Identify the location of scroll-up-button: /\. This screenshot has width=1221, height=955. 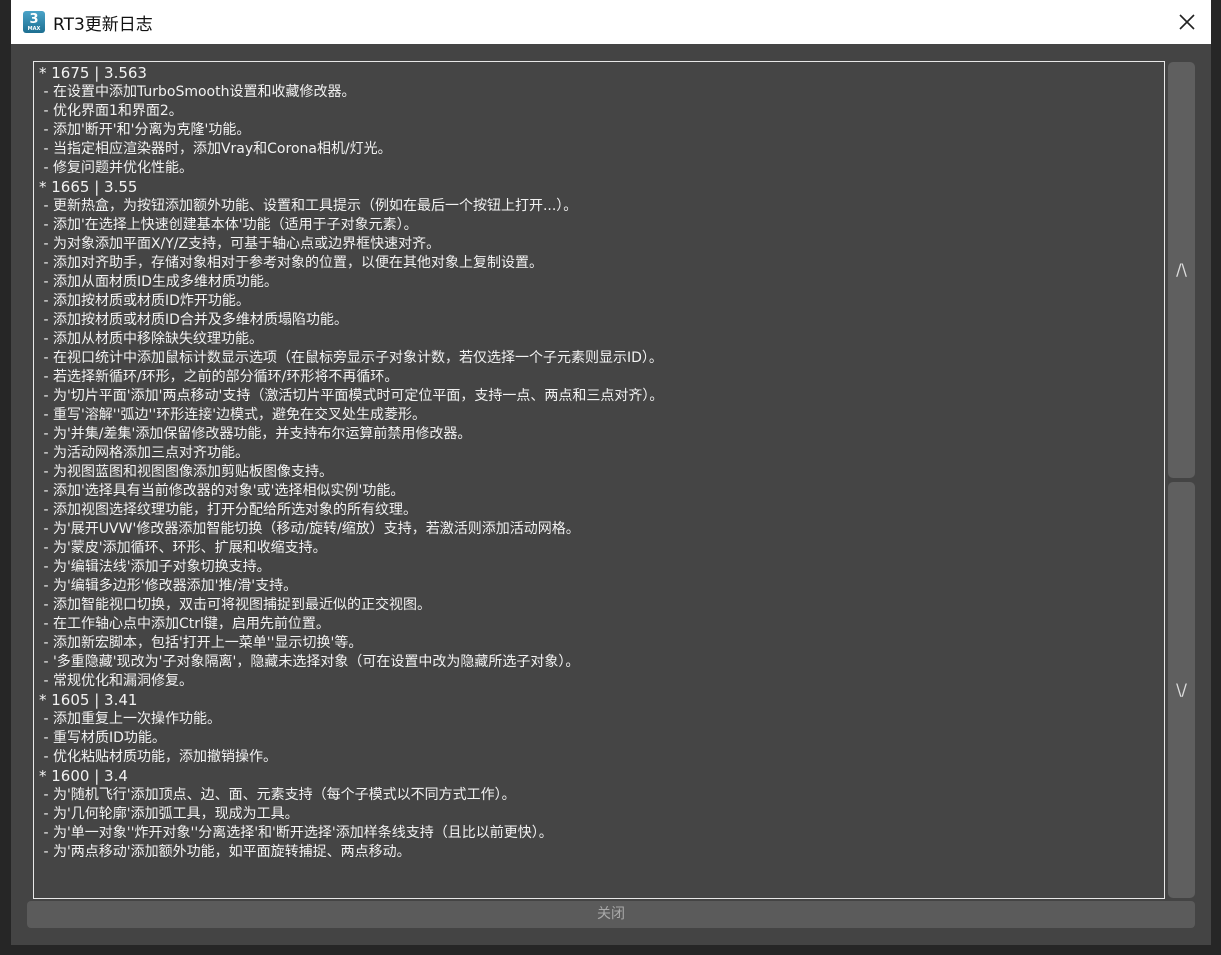
(1181, 270).